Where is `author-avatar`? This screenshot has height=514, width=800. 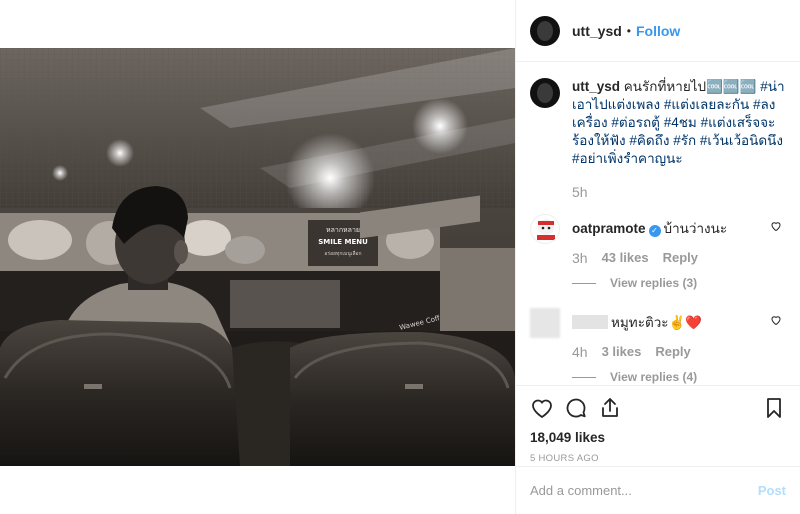
author-avatar is located at coordinates (545, 30).